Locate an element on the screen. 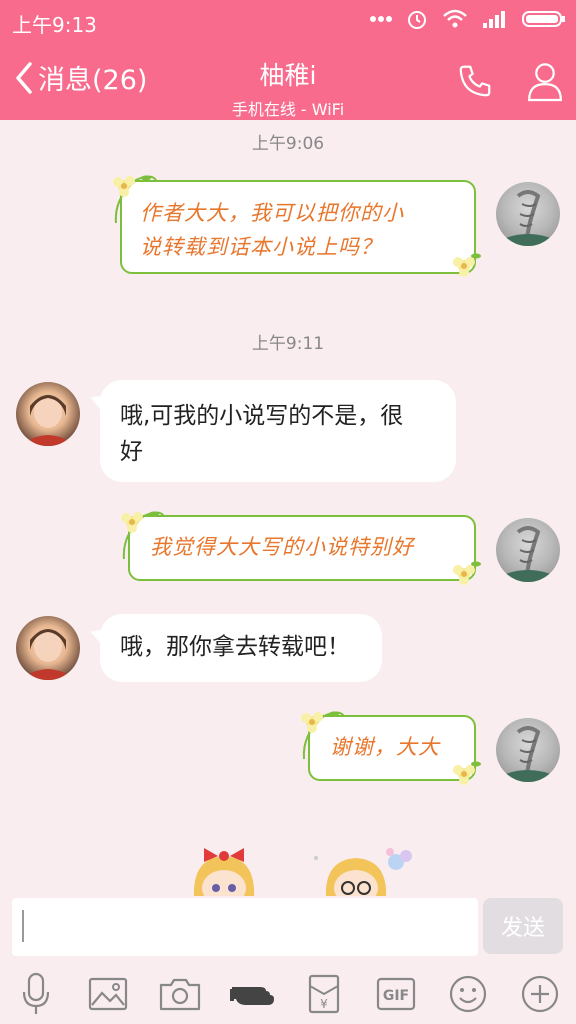  red-packet-button: ¥ is located at coordinates (324, 994).